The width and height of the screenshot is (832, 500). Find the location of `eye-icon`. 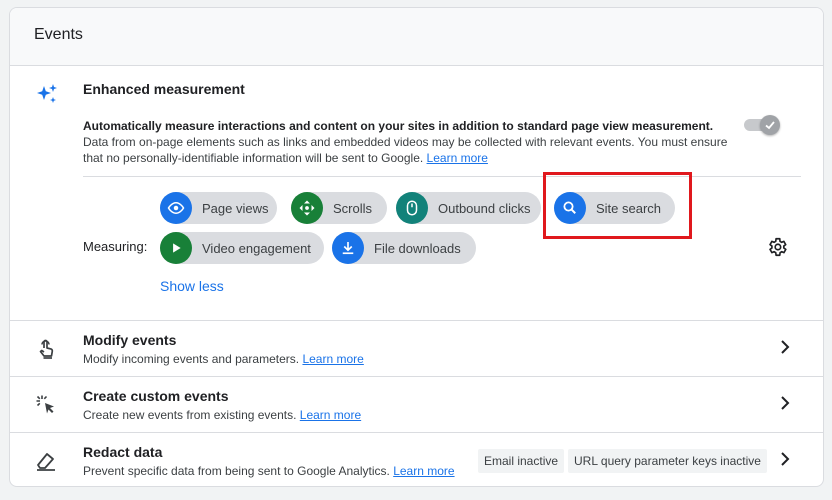

eye-icon is located at coordinates (176, 208).